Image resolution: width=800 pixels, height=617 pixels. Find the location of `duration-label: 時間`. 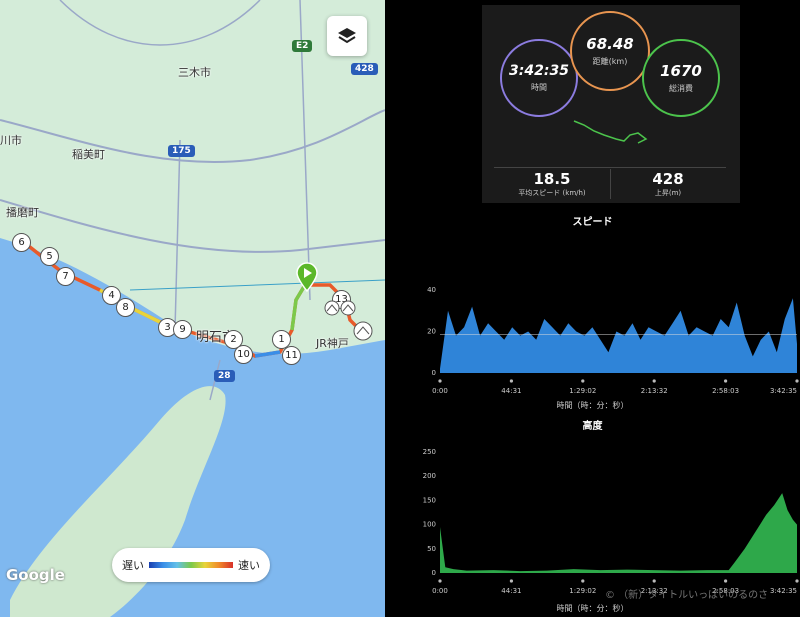

duration-label: 時間 is located at coordinates (539, 87).